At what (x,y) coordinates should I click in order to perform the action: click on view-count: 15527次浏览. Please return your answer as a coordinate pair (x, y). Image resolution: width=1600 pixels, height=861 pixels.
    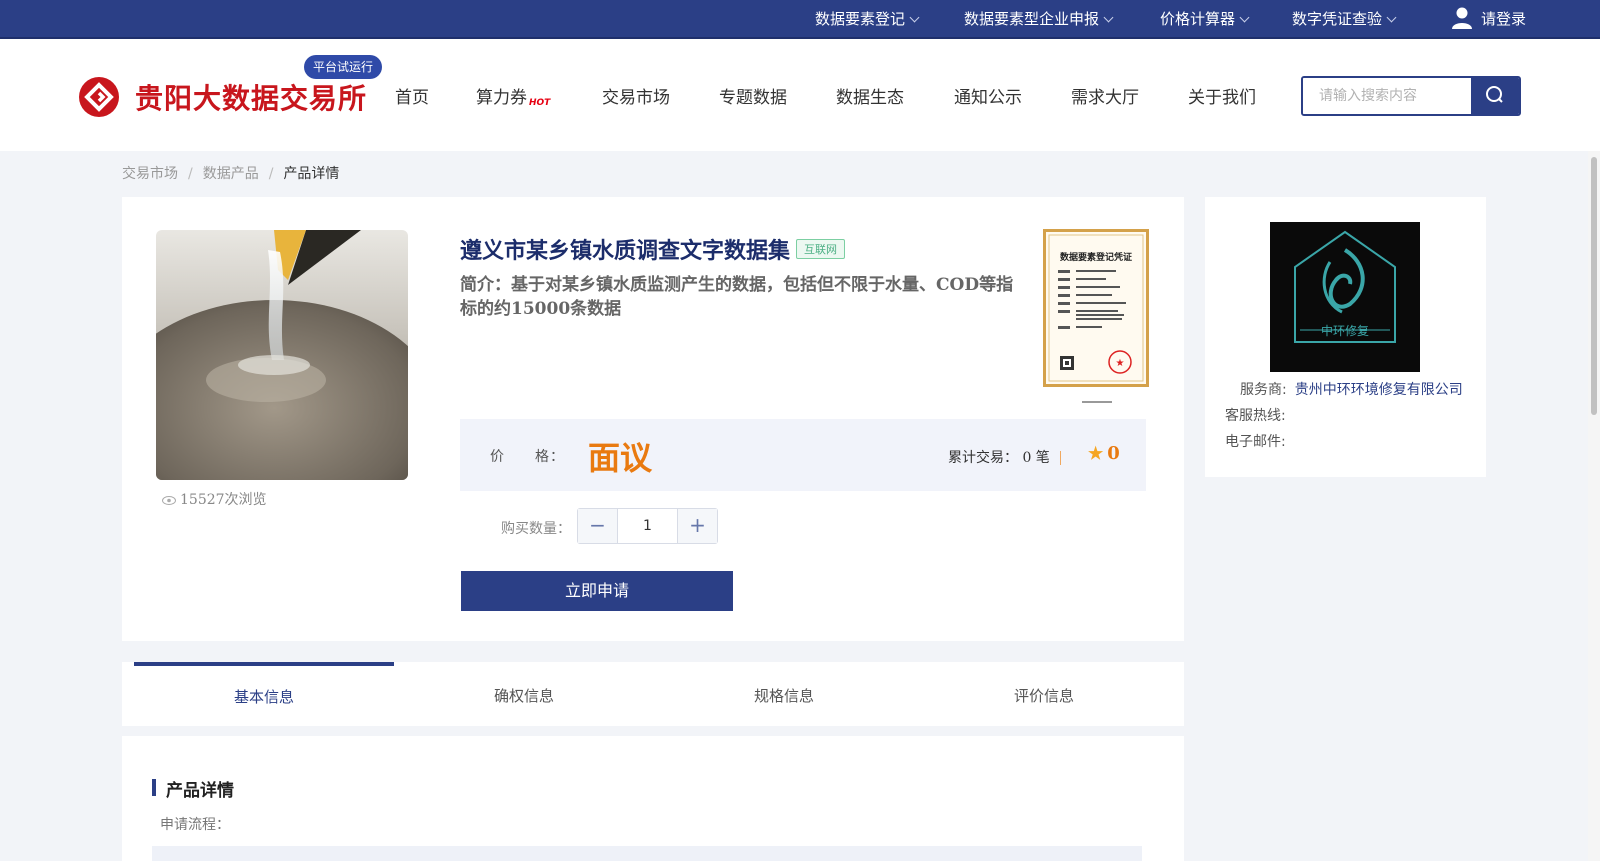
    Looking at the image, I should click on (214, 499).